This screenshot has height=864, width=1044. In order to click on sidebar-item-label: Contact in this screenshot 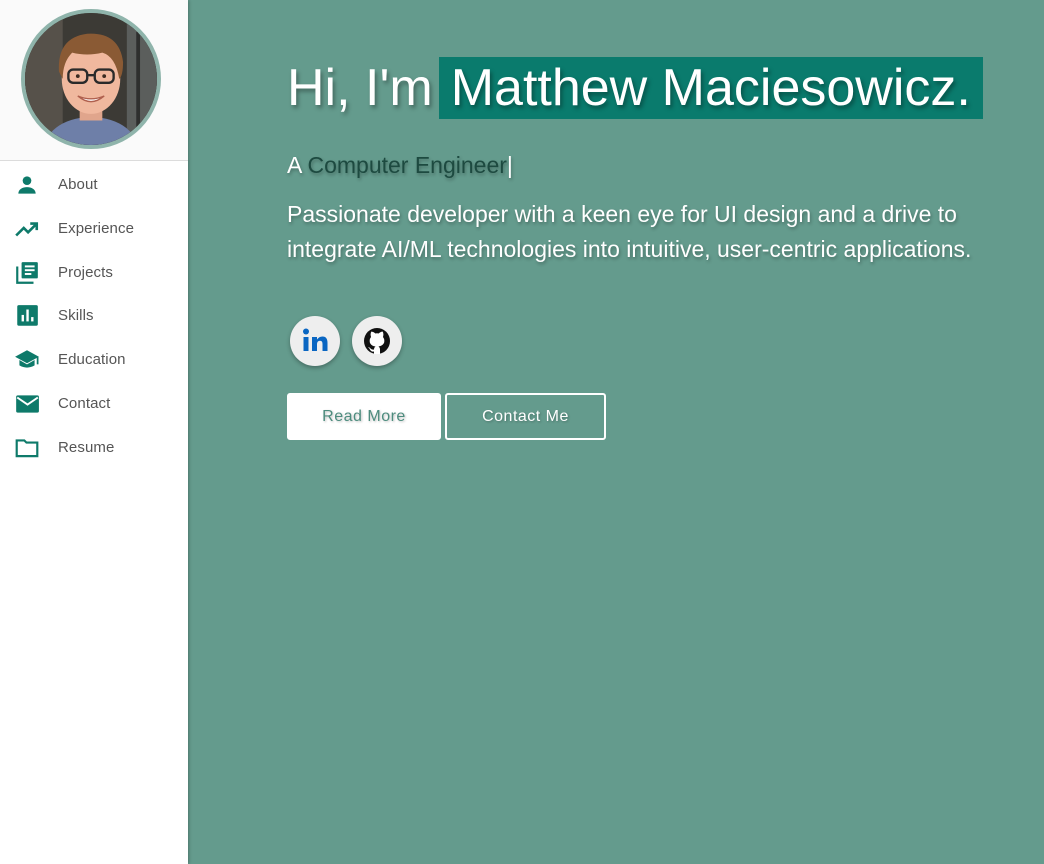, I will do `click(84, 403)`.